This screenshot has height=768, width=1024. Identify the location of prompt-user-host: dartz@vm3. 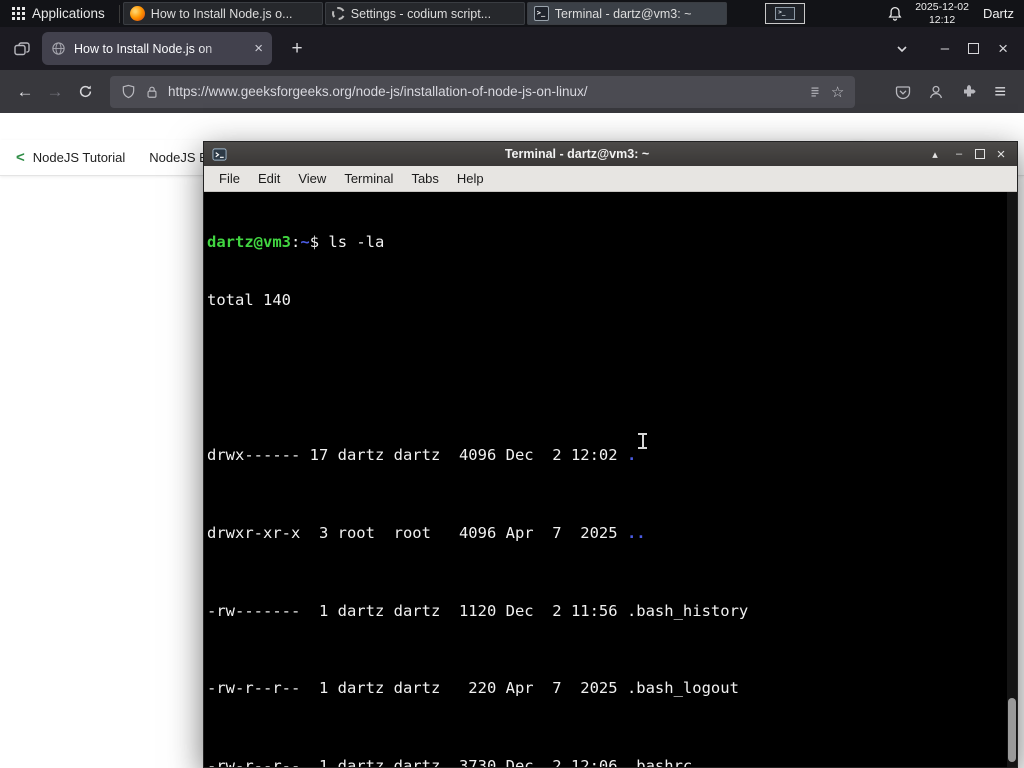
(249, 241).